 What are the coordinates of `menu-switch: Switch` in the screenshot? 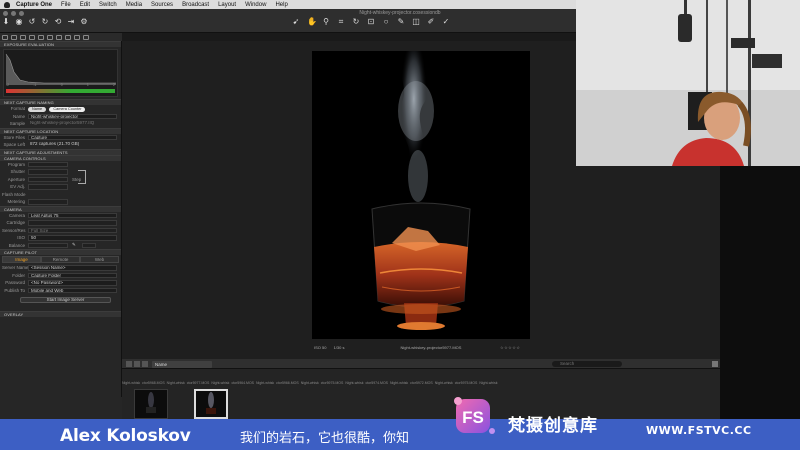 It's located at (108, 5).